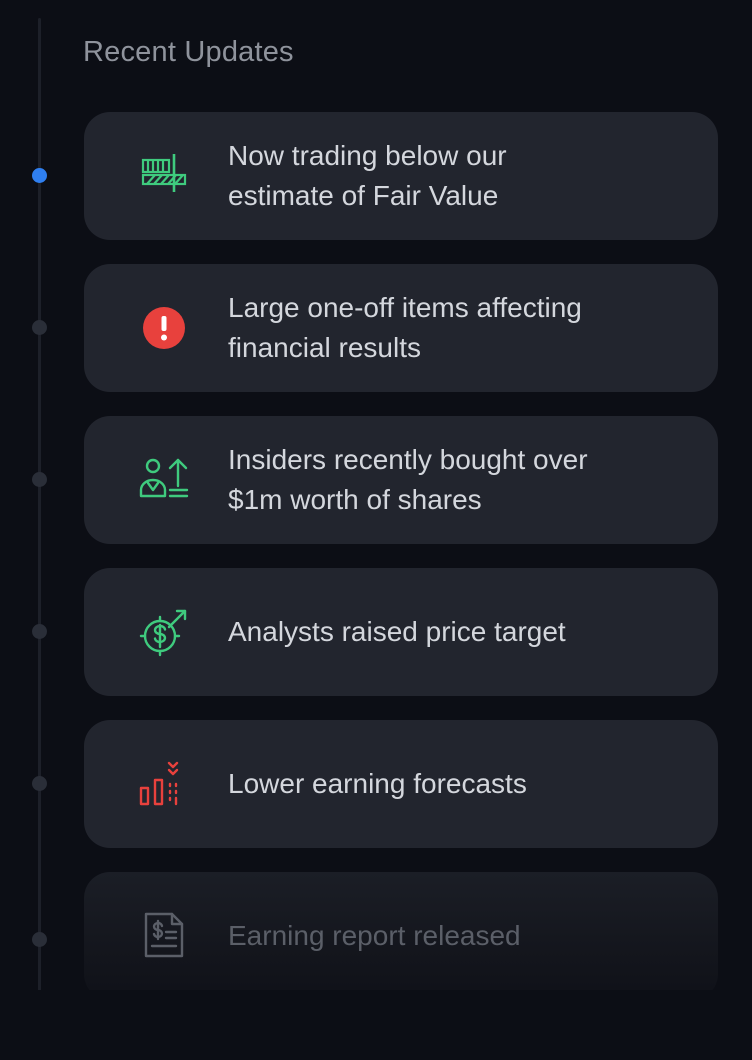 The image size is (752, 1060). I want to click on update-text: Earning report released, so click(374, 935).